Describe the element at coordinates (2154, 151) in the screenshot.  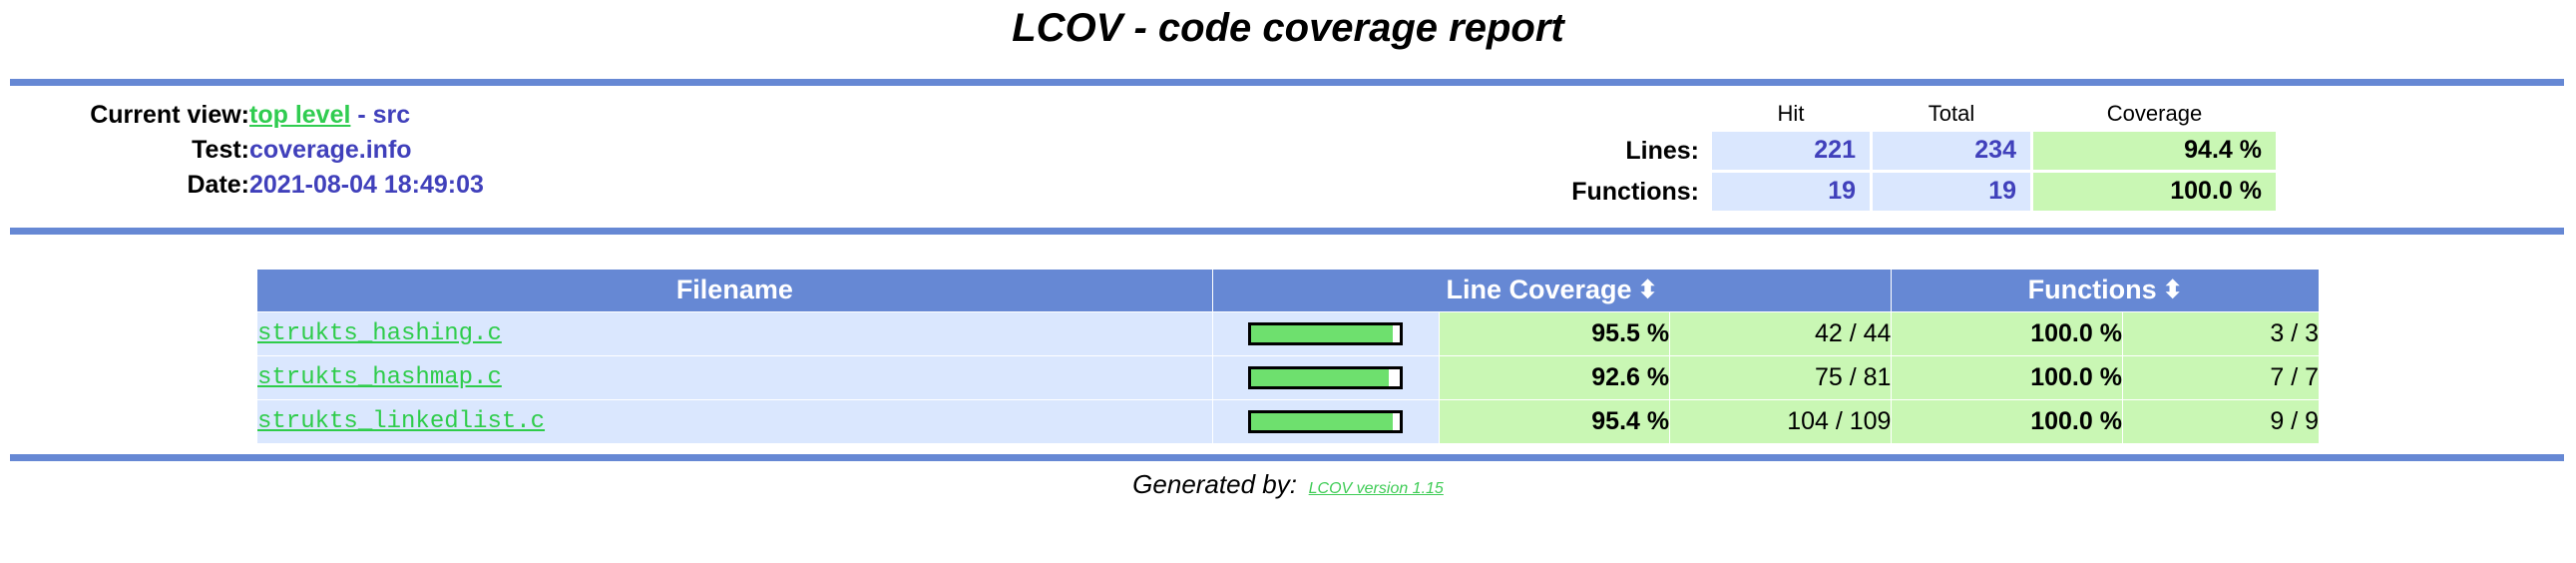
I see `summary-lines-coverage: 94.4 %` at that location.